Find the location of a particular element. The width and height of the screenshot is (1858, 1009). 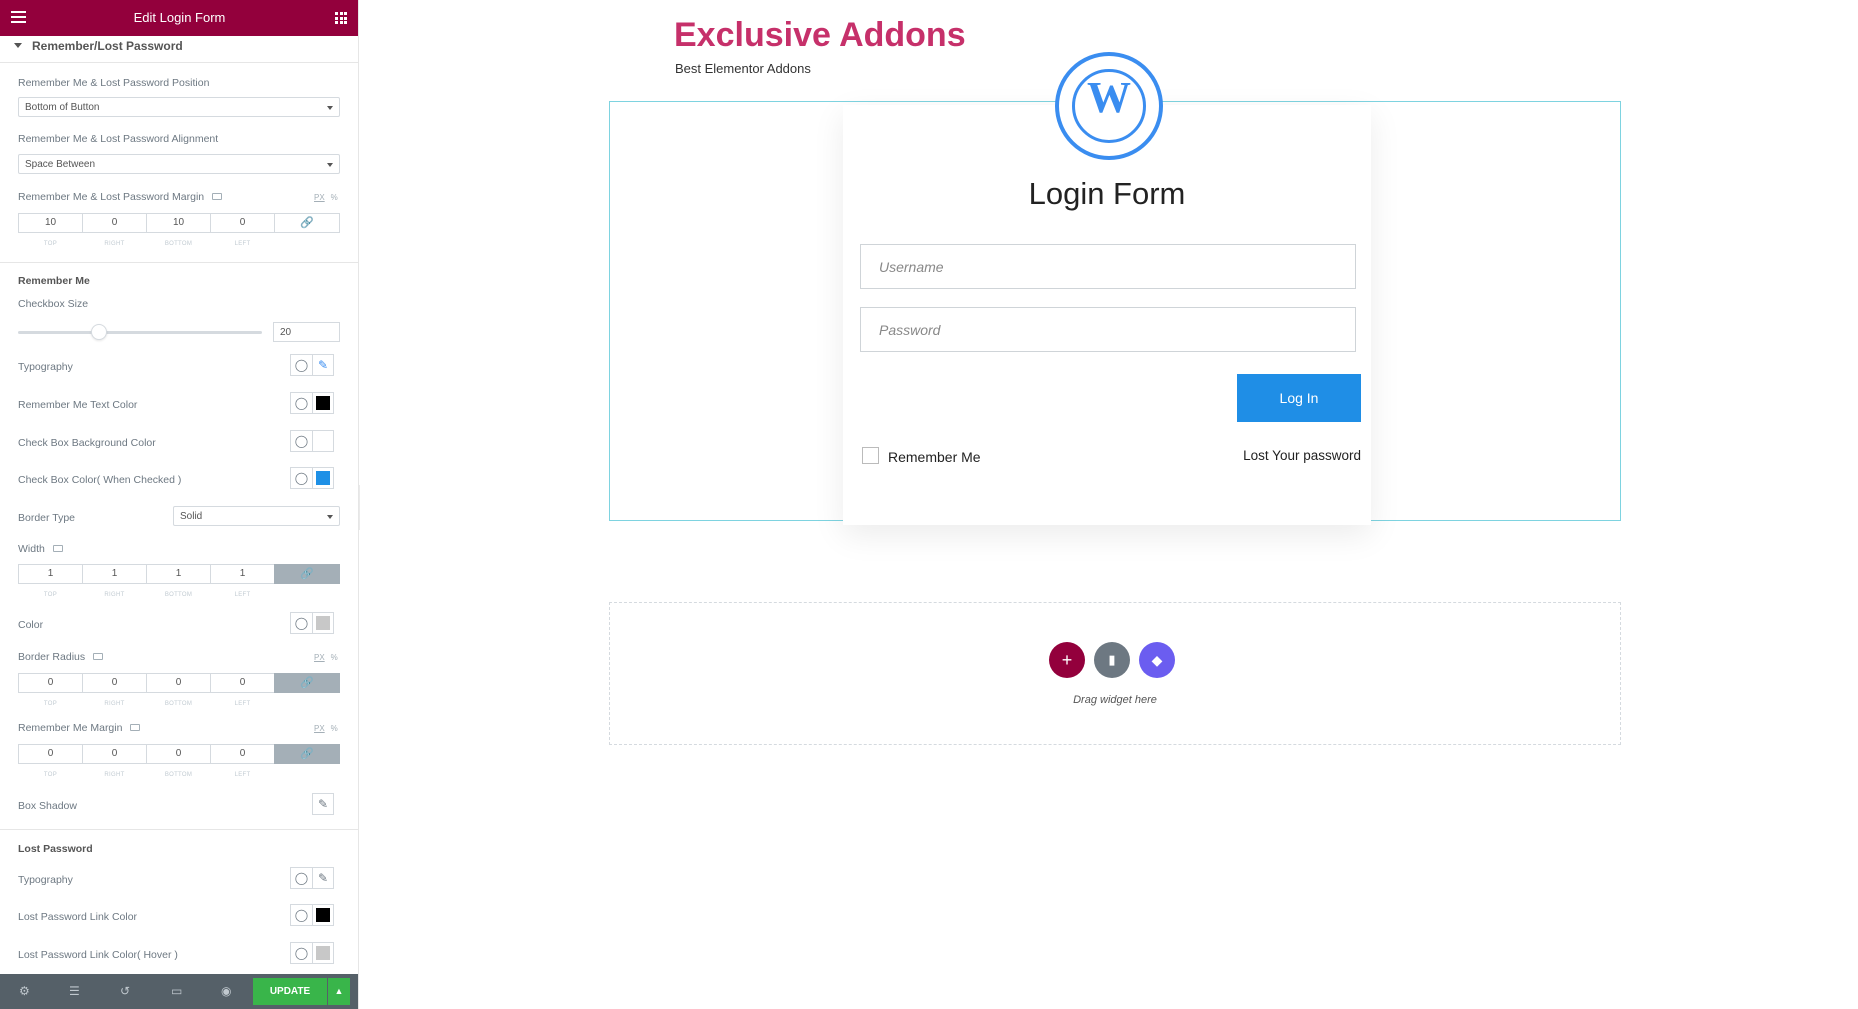

width-label: Width is located at coordinates (40, 549).